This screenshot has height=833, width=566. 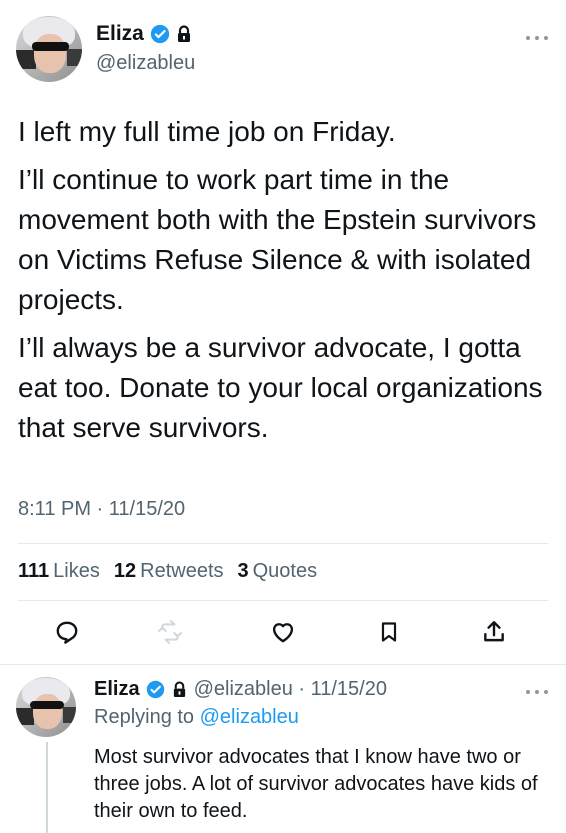 I want to click on like-icon, so click(x=283, y=632).